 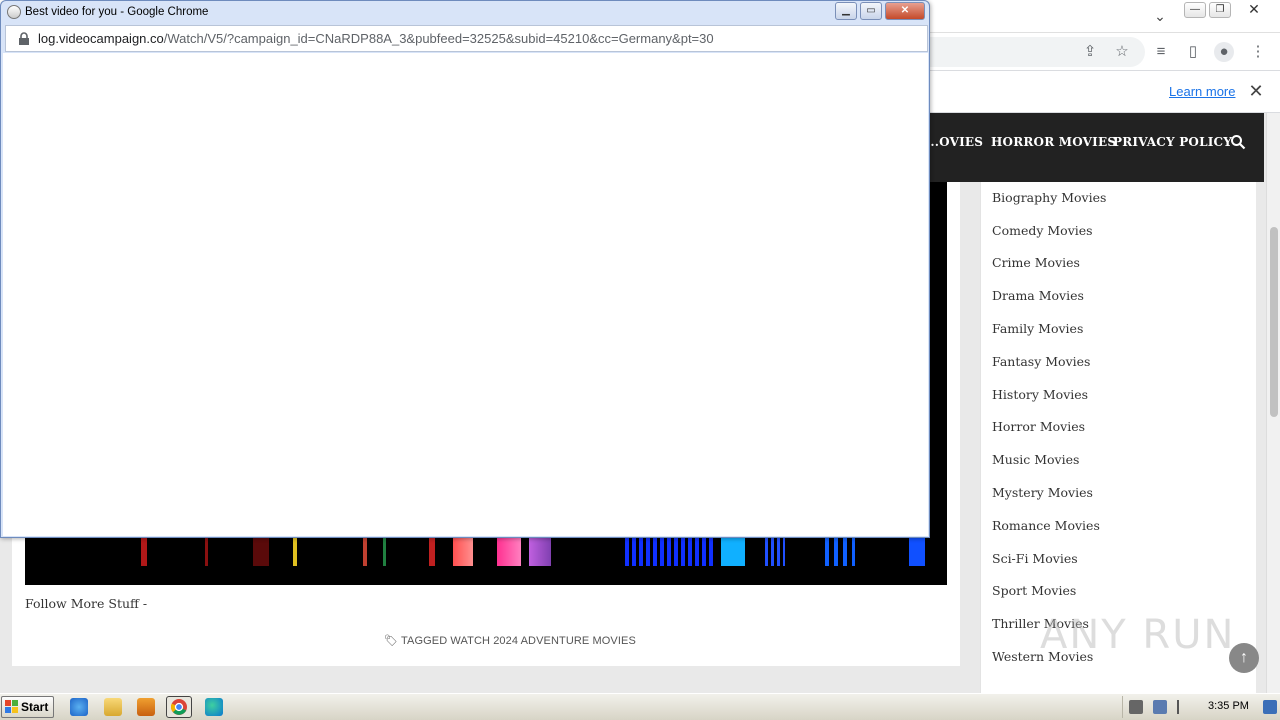 What do you see at coordinates (1254, 10) in the screenshot?
I see `close-button: ✕` at bounding box center [1254, 10].